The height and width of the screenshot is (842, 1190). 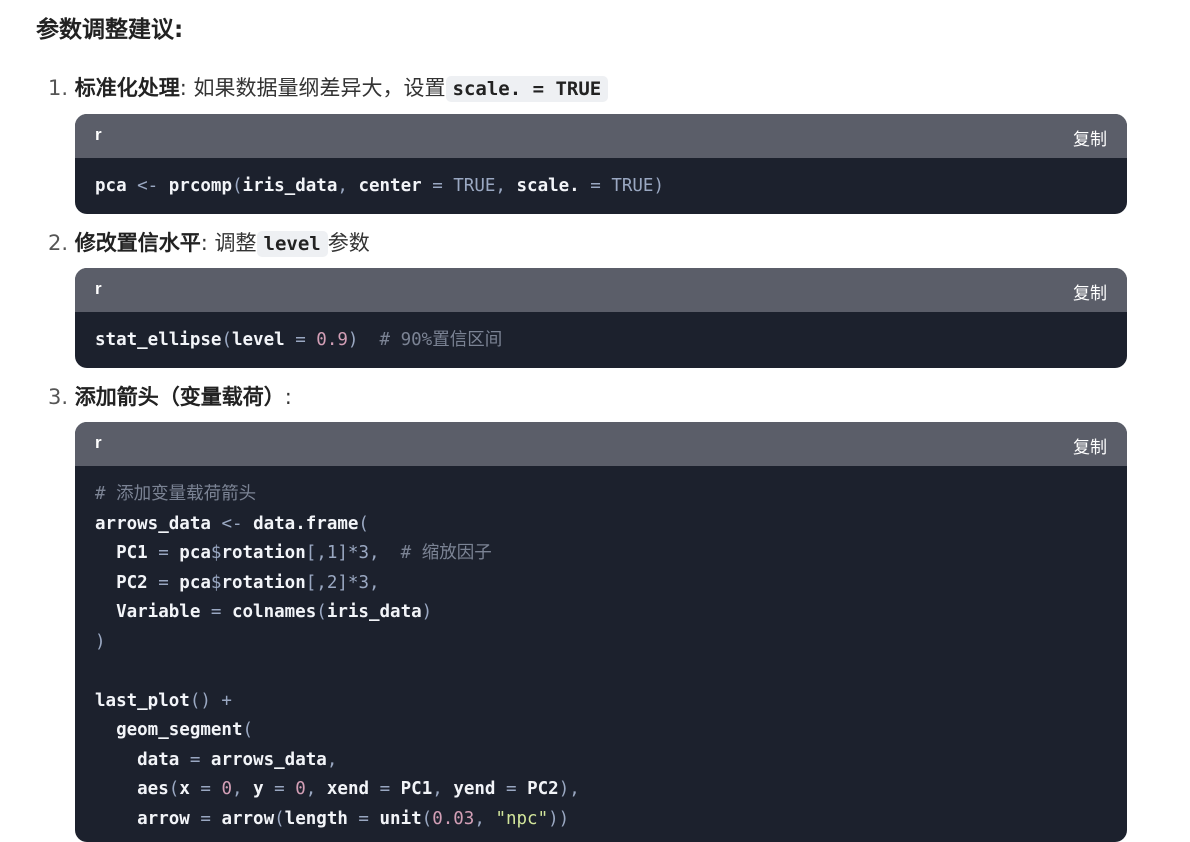 What do you see at coordinates (216, 759) in the screenshot?
I see `code-line: data = arrows_data,` at bounding box center [216, 759].